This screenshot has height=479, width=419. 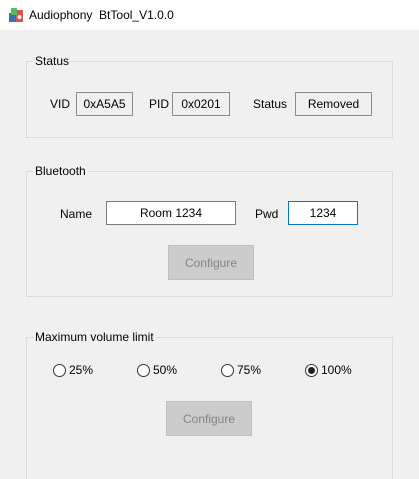 I want to click on volume-100-radio: 100%, so click(x=328, y=370).